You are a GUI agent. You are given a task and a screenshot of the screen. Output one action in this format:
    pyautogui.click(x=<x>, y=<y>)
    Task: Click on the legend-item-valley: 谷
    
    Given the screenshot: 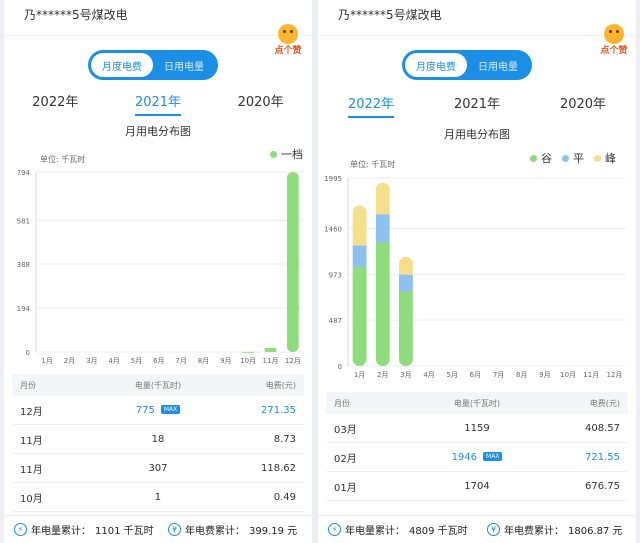 What is the action you would take?
    pyautogui.click(x=541, y=158)
    